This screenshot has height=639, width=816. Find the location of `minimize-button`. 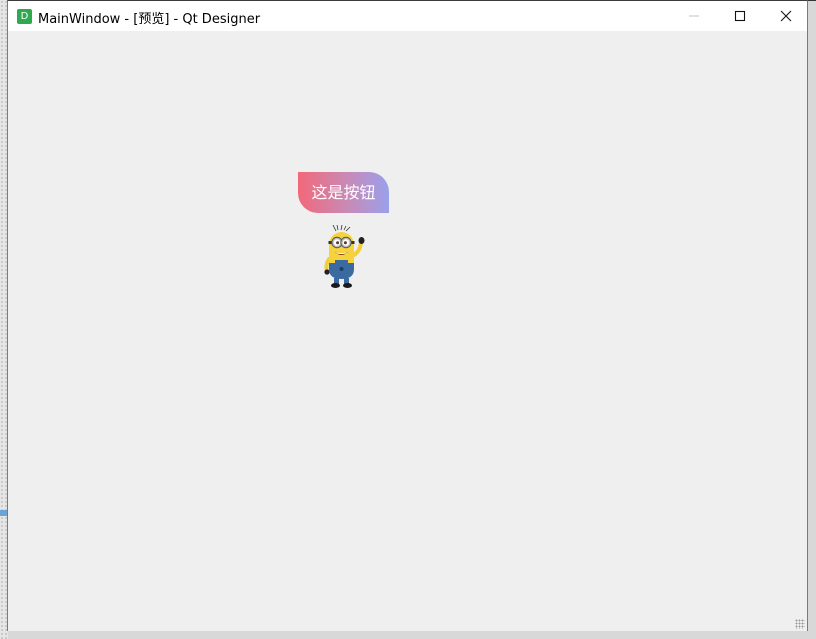

minimize-button is located at coordinates (694, 16).